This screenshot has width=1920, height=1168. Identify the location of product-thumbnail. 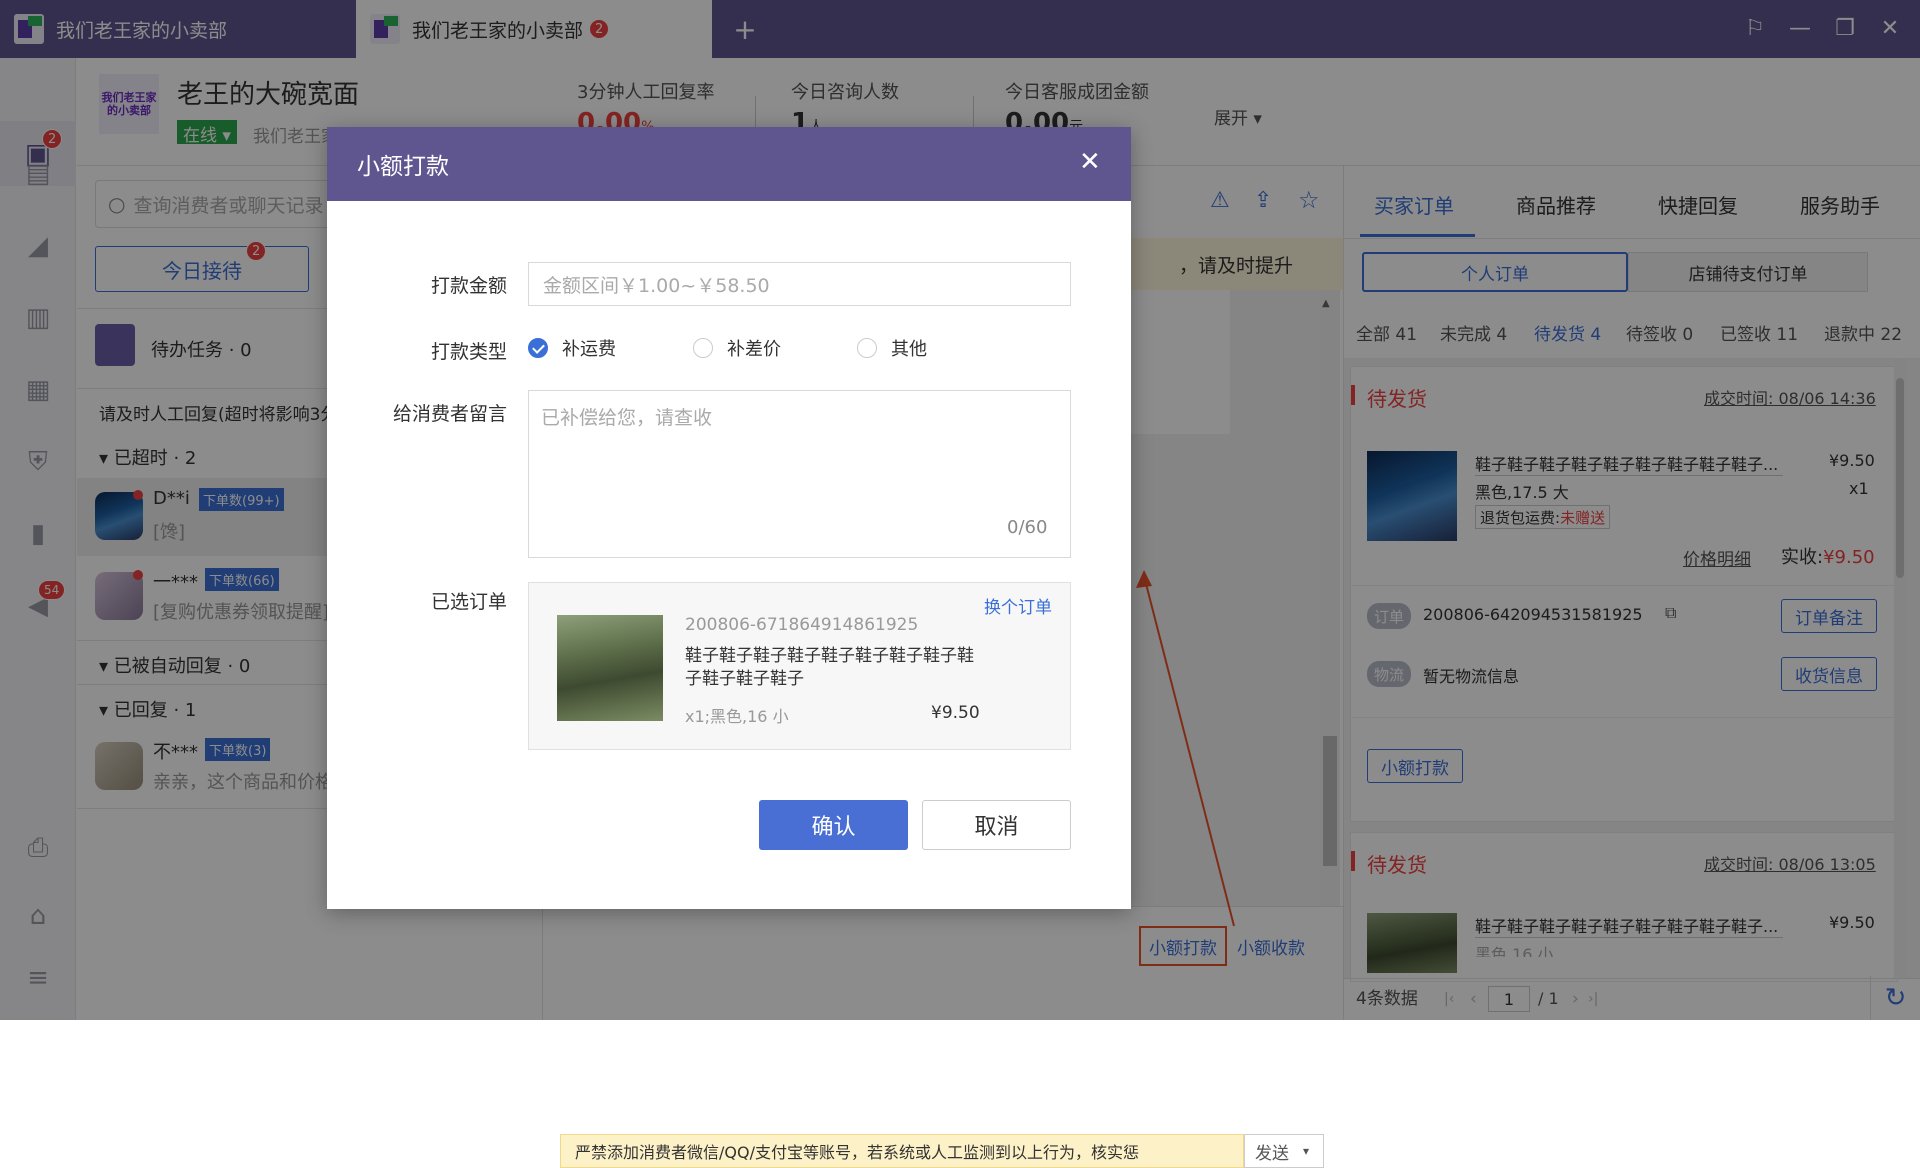
(610, 668).